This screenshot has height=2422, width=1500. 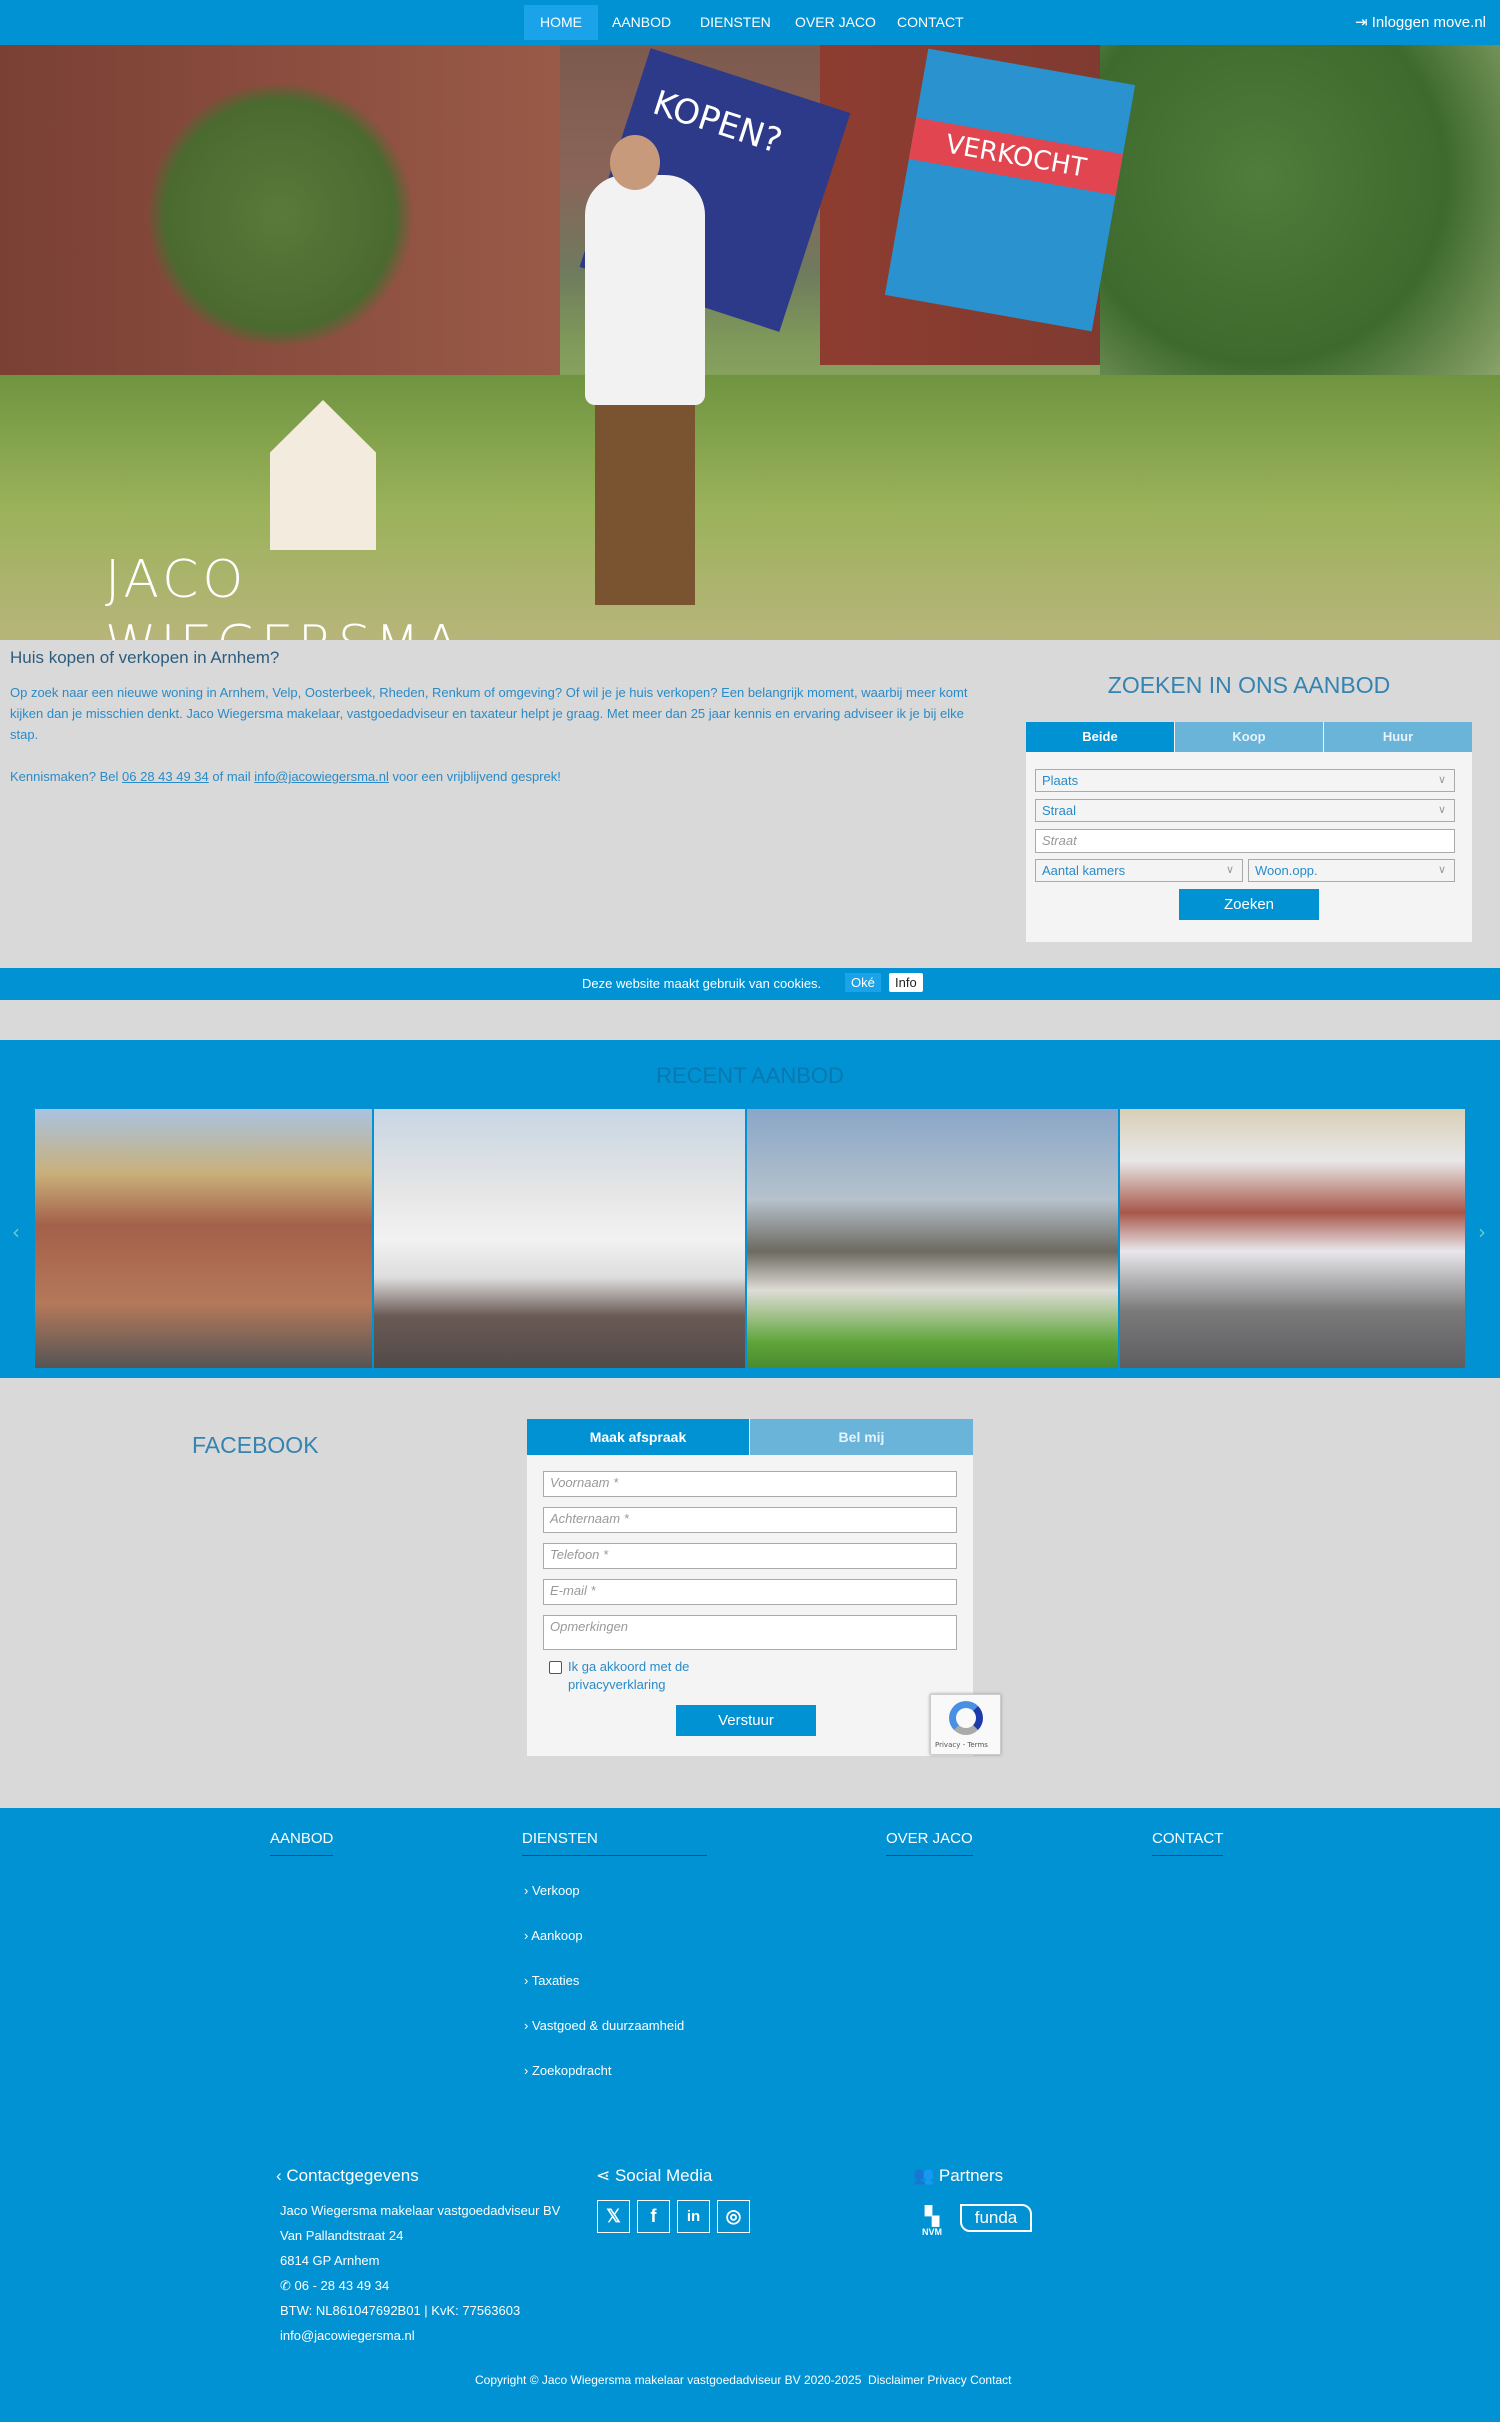 I want to click on instagram-icon: ◎, so click(x=733, y=2216).